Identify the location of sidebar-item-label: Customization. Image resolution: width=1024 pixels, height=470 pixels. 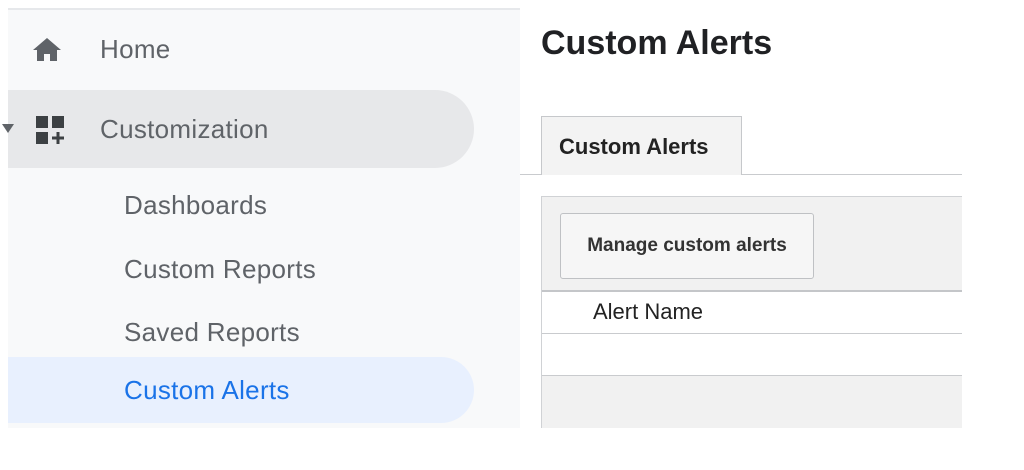
(184, 129).